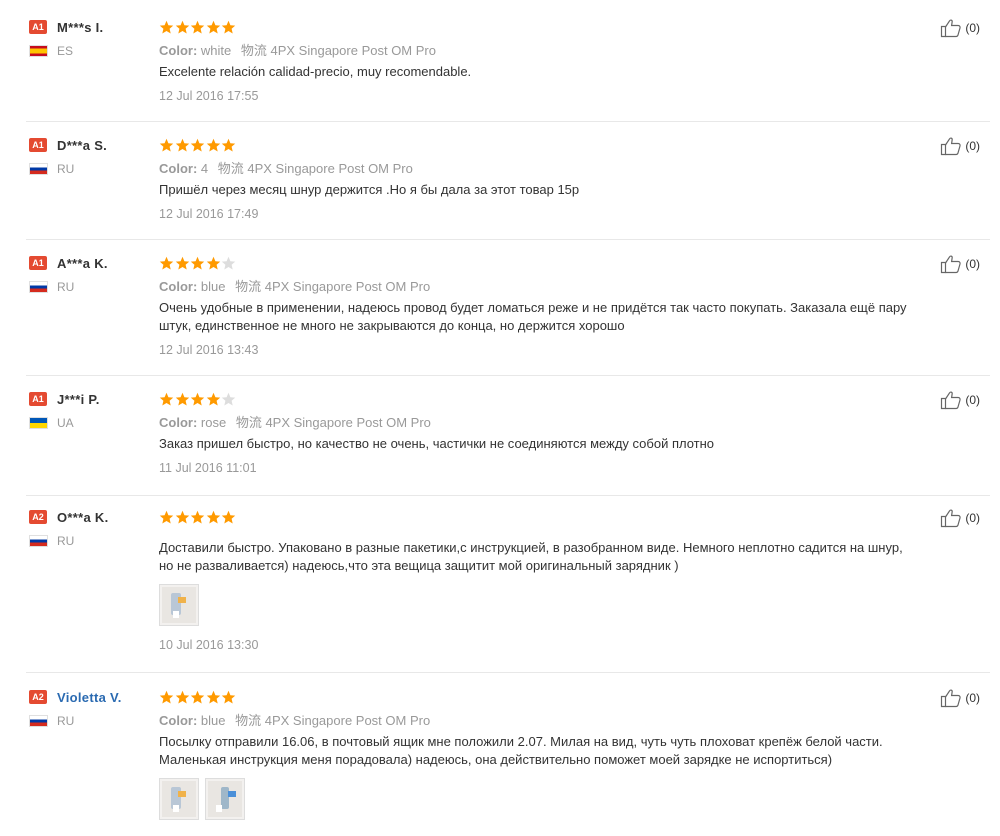 This screenshot has width=1000, height=836. I want to click on review-date: 12 Jul 2016 13:43, so click(209, 350).